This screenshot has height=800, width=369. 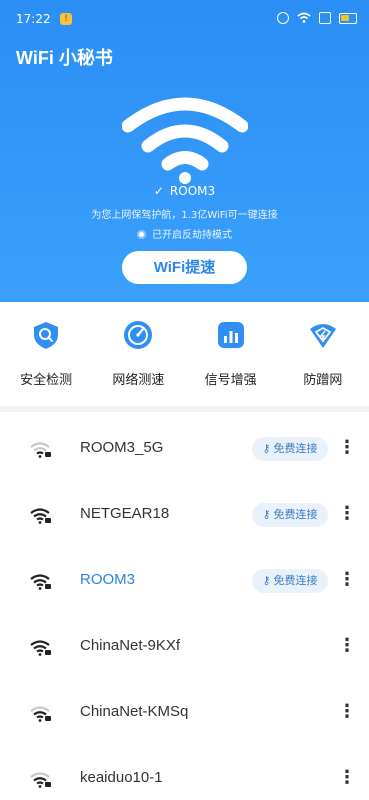 I want to click on network-name: keaiduo10-1, so click(x=121, y=777).